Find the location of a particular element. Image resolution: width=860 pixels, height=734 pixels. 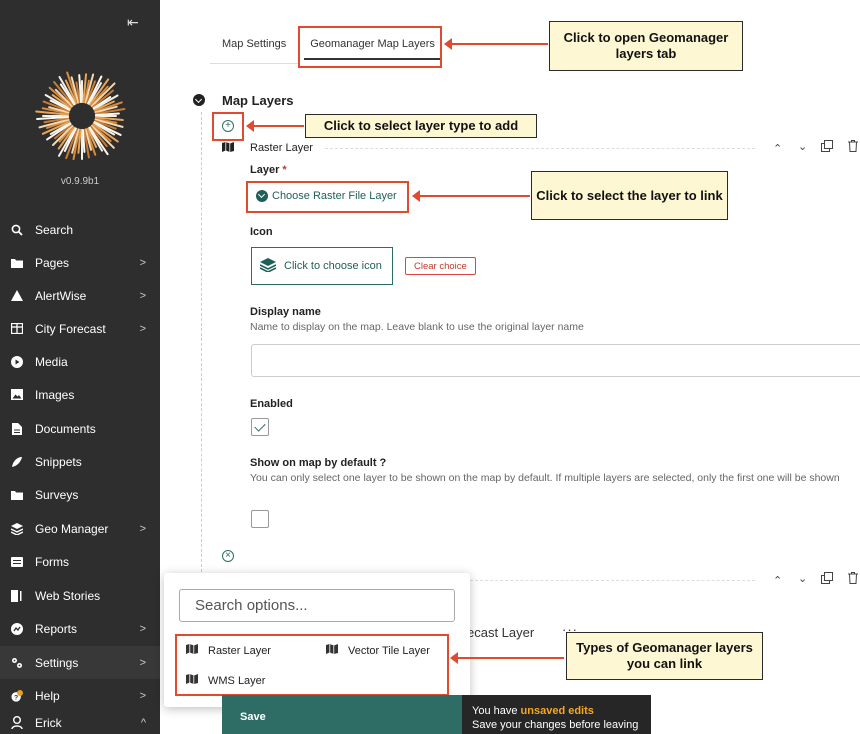

sidebar-item-search: Search is located at coordinates (80, 229).